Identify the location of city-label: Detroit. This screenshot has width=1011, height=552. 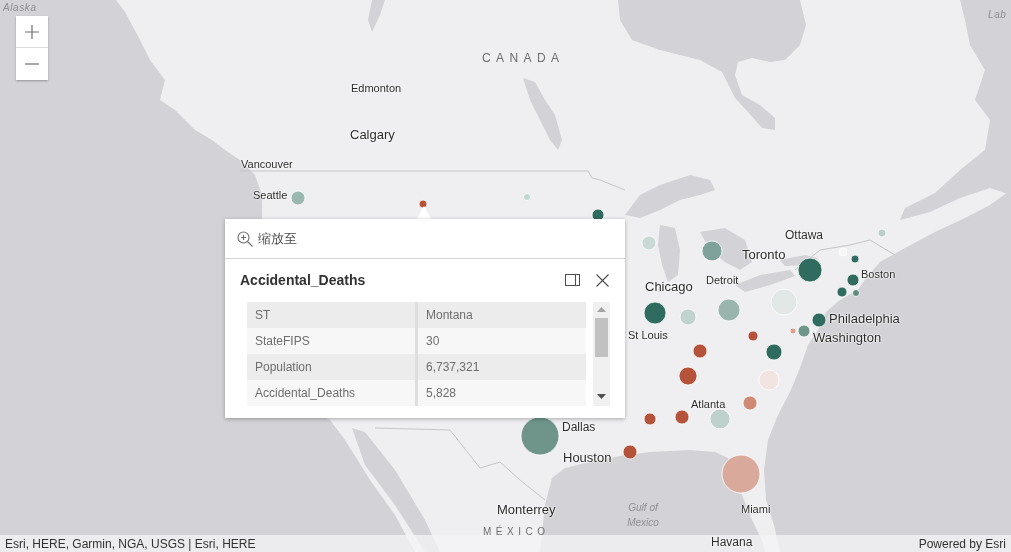
(722, 281).